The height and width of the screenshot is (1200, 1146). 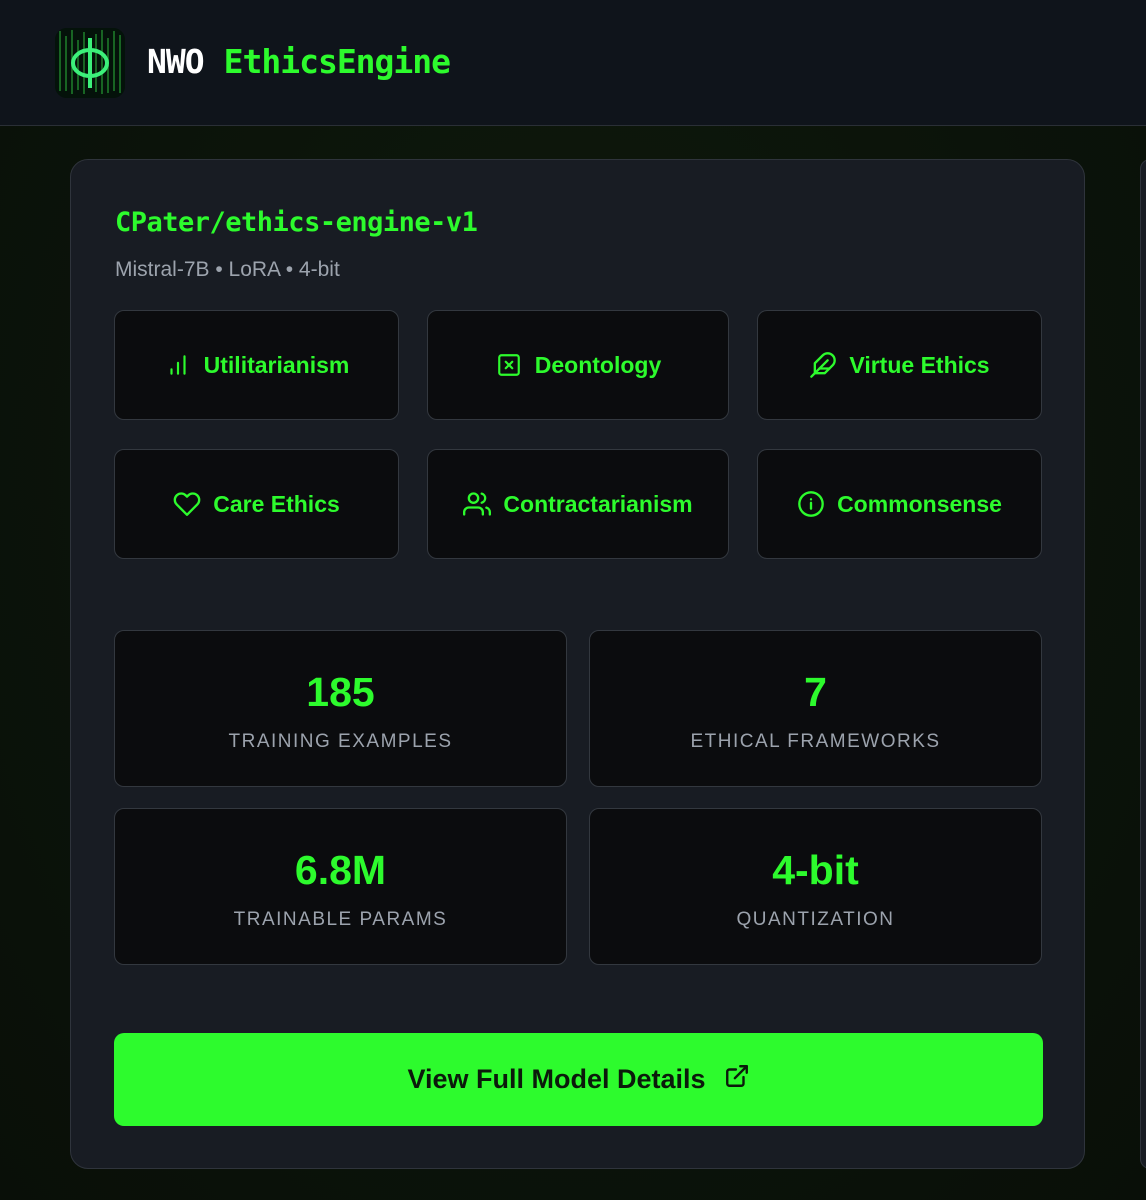 I want to click on brand-prefix: NWO, so click(x=176, y=61).